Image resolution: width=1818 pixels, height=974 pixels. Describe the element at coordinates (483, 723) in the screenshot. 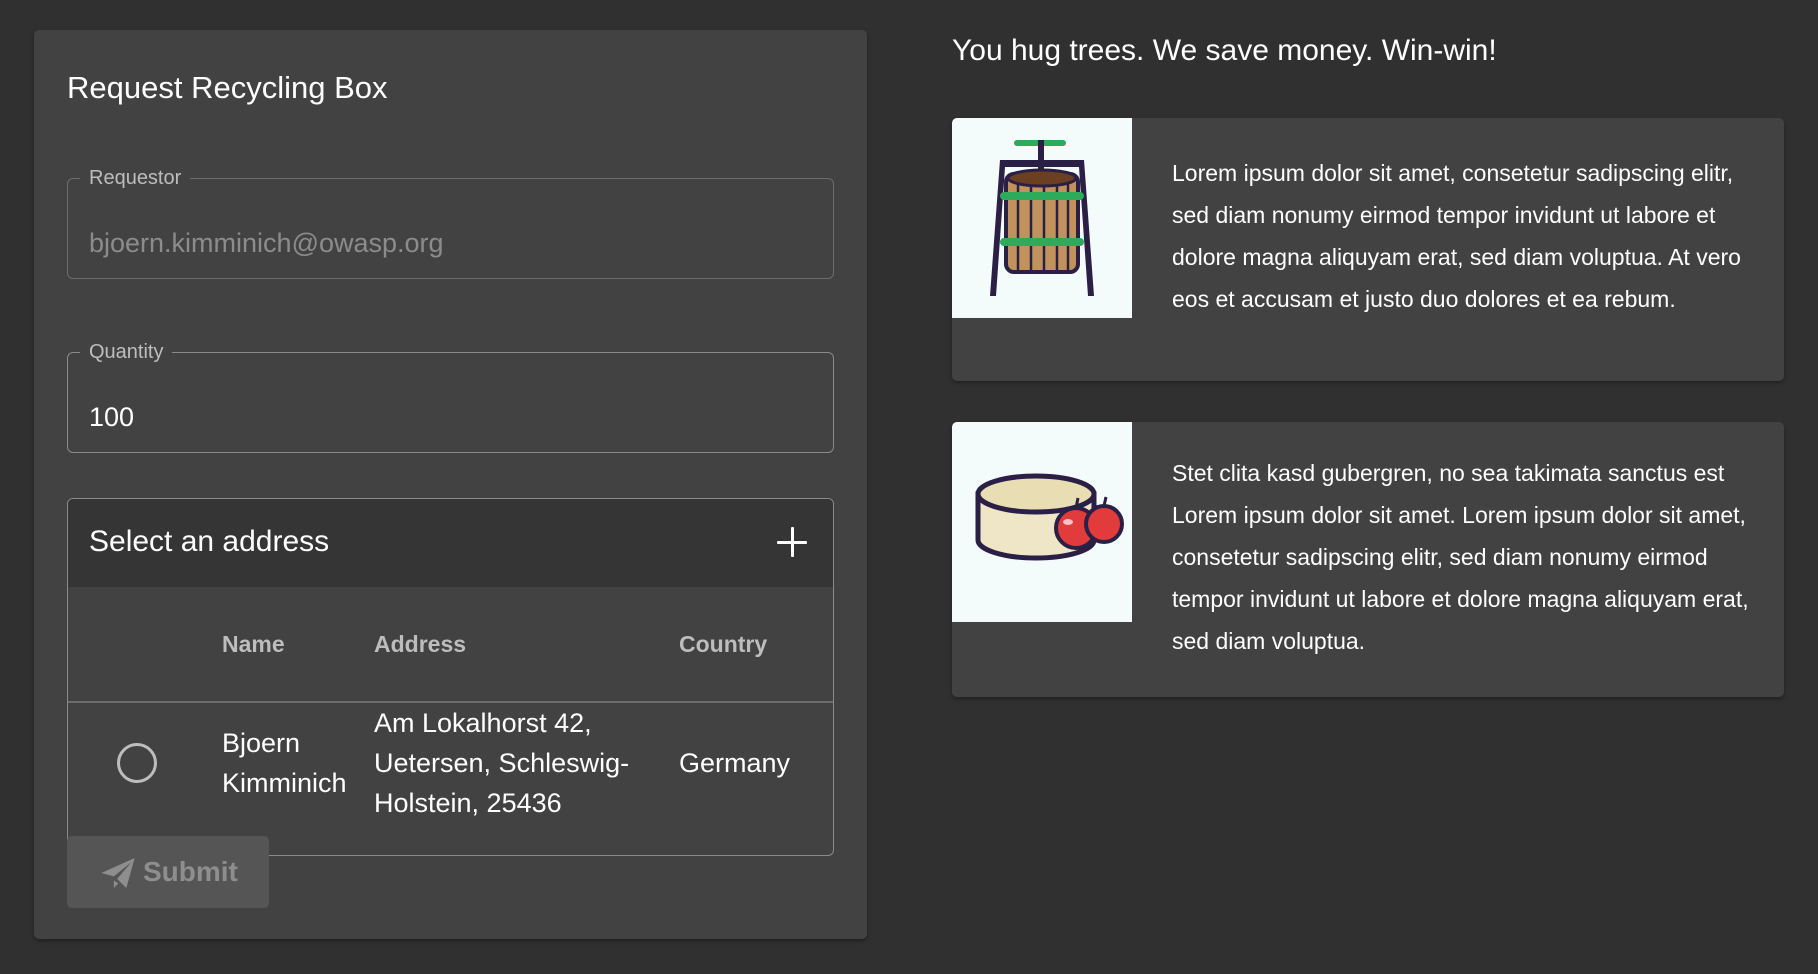

I see `address-line: Am Lokalhorst 42,` at that location.